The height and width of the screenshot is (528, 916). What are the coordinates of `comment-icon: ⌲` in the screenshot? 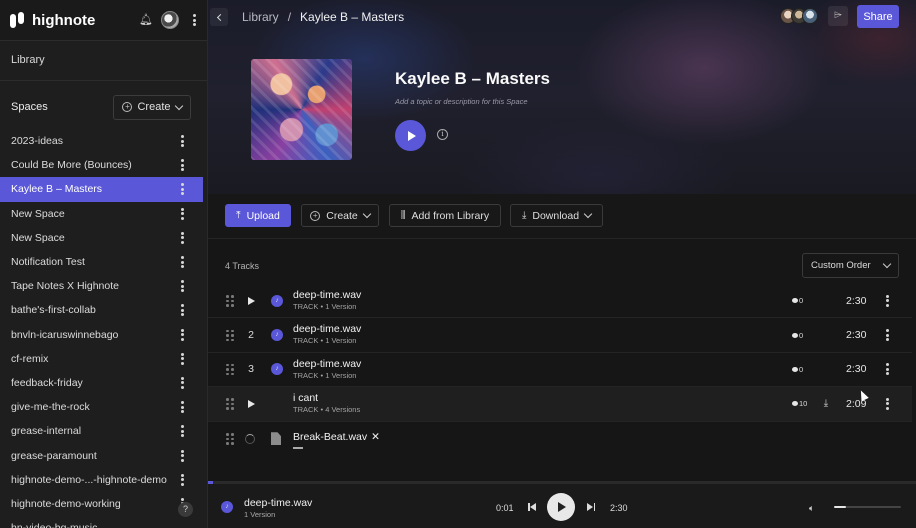 It's located at (838, 16).